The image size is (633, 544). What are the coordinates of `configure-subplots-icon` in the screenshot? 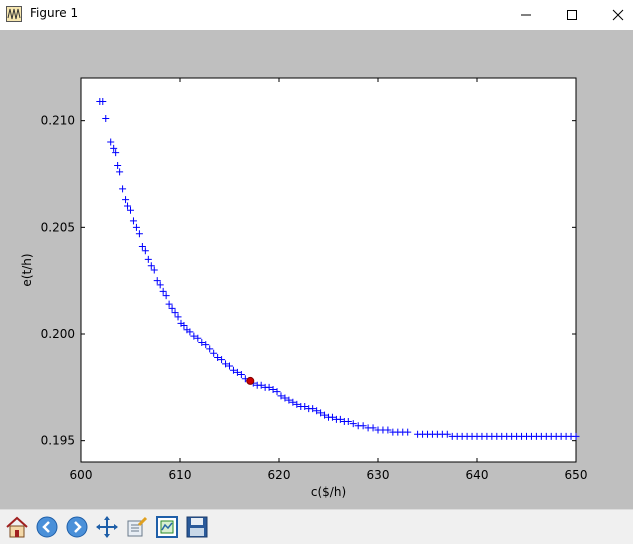 It's located at (137, 526).